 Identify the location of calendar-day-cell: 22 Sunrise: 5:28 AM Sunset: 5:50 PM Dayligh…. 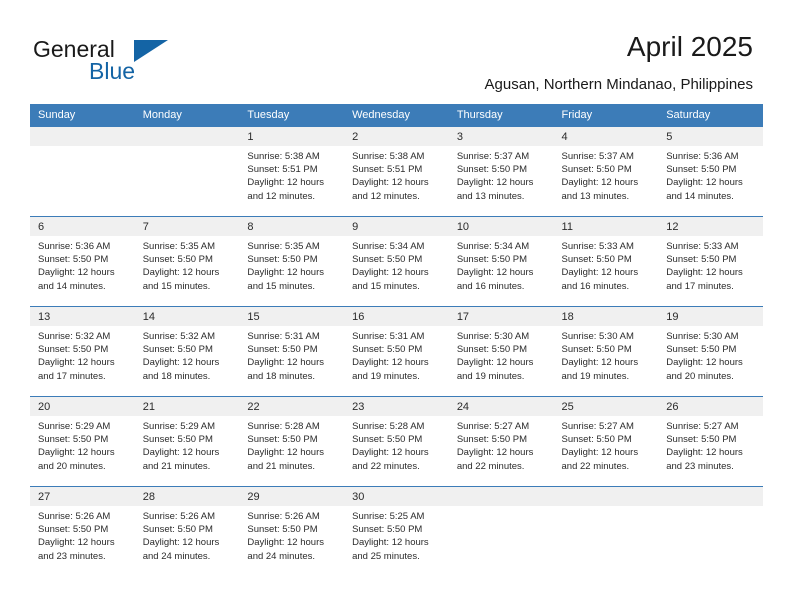
(292, 441).